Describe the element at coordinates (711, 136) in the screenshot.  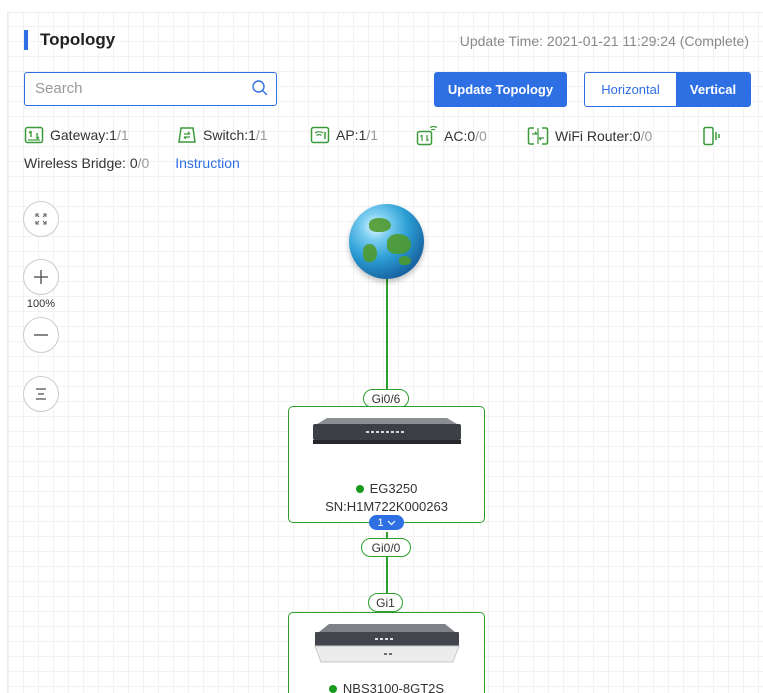
I see `wireless-bridge-icon` at that location.